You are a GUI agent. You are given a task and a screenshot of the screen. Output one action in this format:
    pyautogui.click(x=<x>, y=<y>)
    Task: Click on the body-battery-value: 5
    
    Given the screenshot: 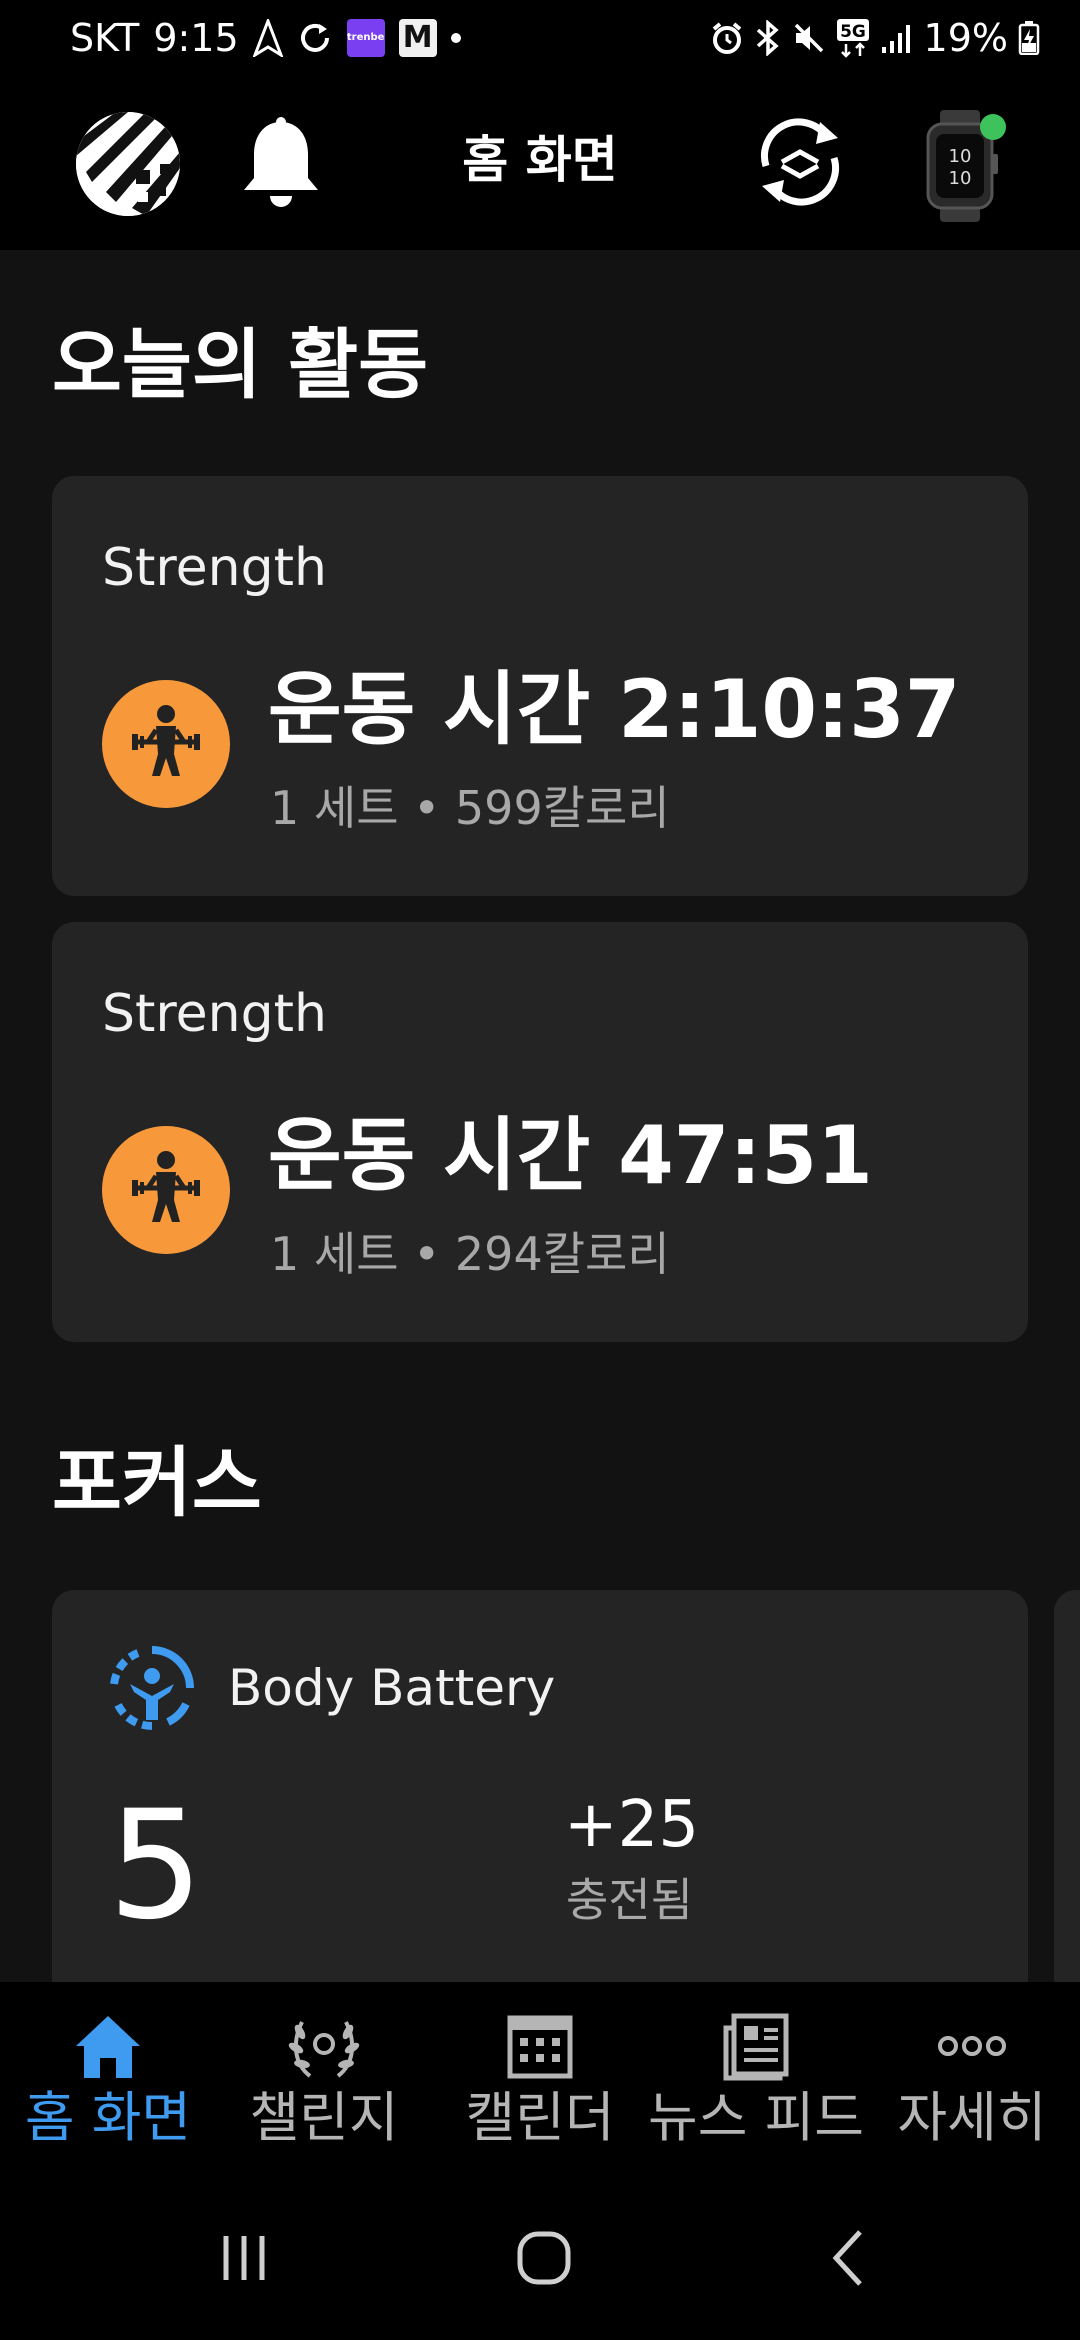 What is the action you would take?
    pyautogui.click(x=156, y=1866)
    